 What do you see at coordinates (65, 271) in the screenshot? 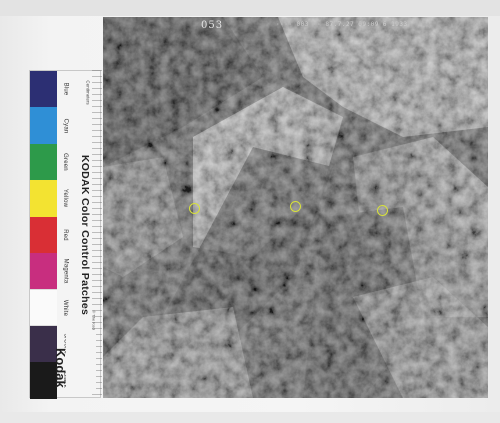
I see `patch-label-text: Magenta` at bounding box center [65, 271].